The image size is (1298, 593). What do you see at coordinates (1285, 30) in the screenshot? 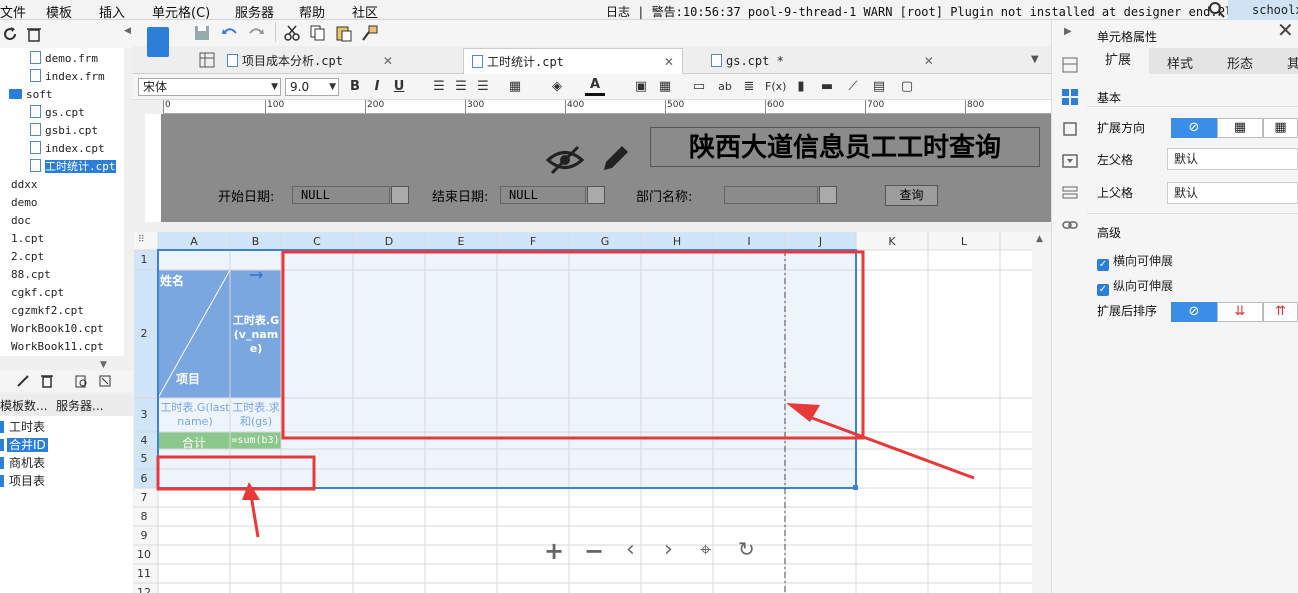
I see `close-panel-icon: ✕` at bounding box center [1285, 30].